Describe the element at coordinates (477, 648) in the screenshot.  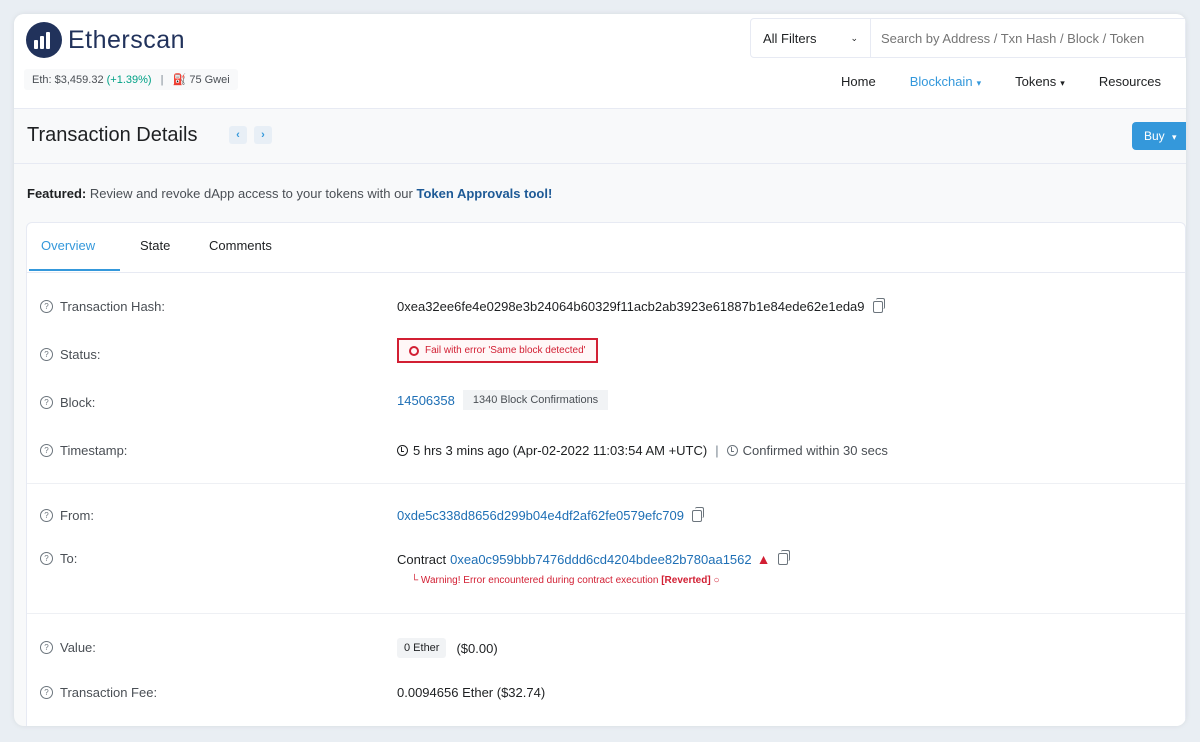
I see `value-usd: ($0.00)` at that location.